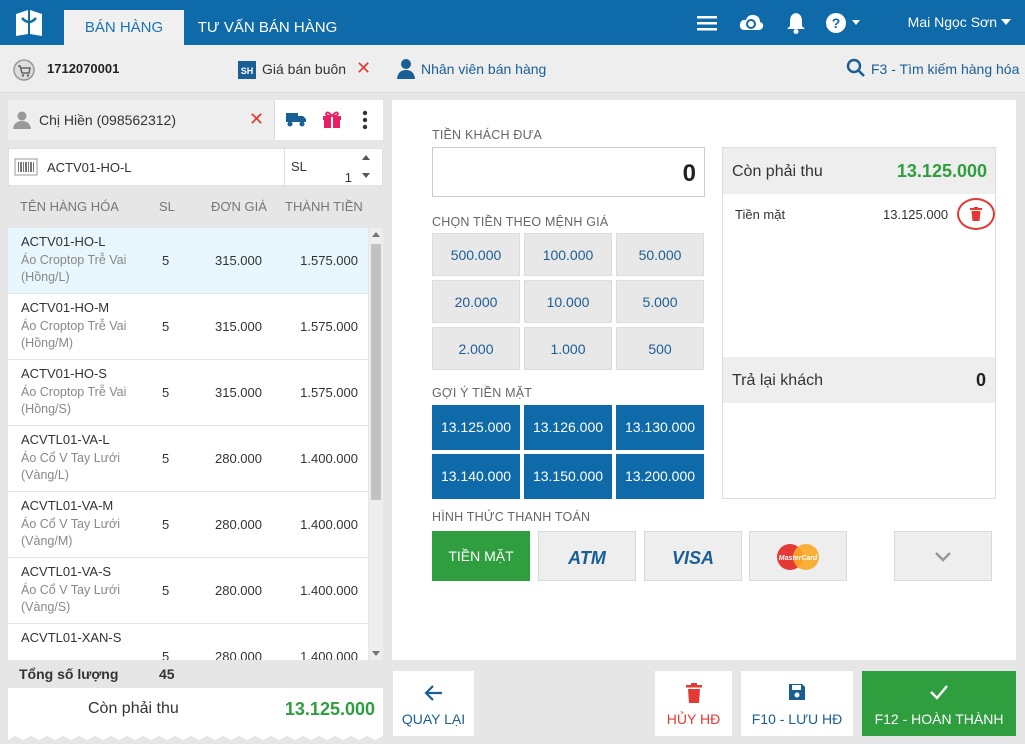 The image size is (1025, 744). I want to click on cash-suggestion-button: 13.130.000, so click(660, 427).